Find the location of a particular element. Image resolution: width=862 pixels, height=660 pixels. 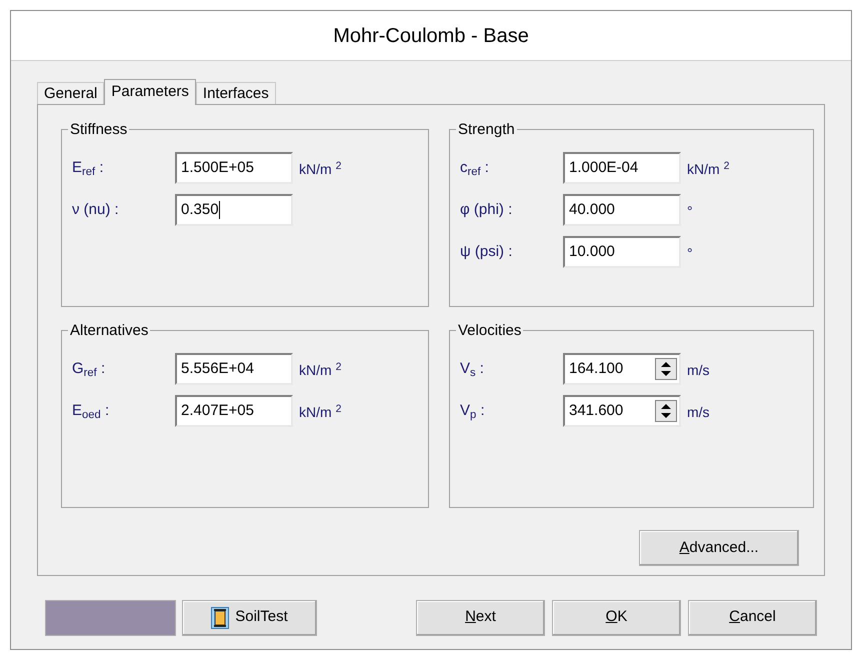

input-field: 1.500E+05 is located at coordinates (234, 168).